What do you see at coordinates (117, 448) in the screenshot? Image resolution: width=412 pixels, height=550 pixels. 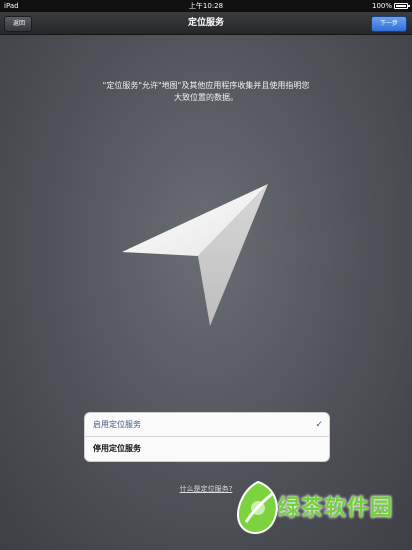 I see `option-disable-label: 停用定位服务` at bounding box center [117, 448].